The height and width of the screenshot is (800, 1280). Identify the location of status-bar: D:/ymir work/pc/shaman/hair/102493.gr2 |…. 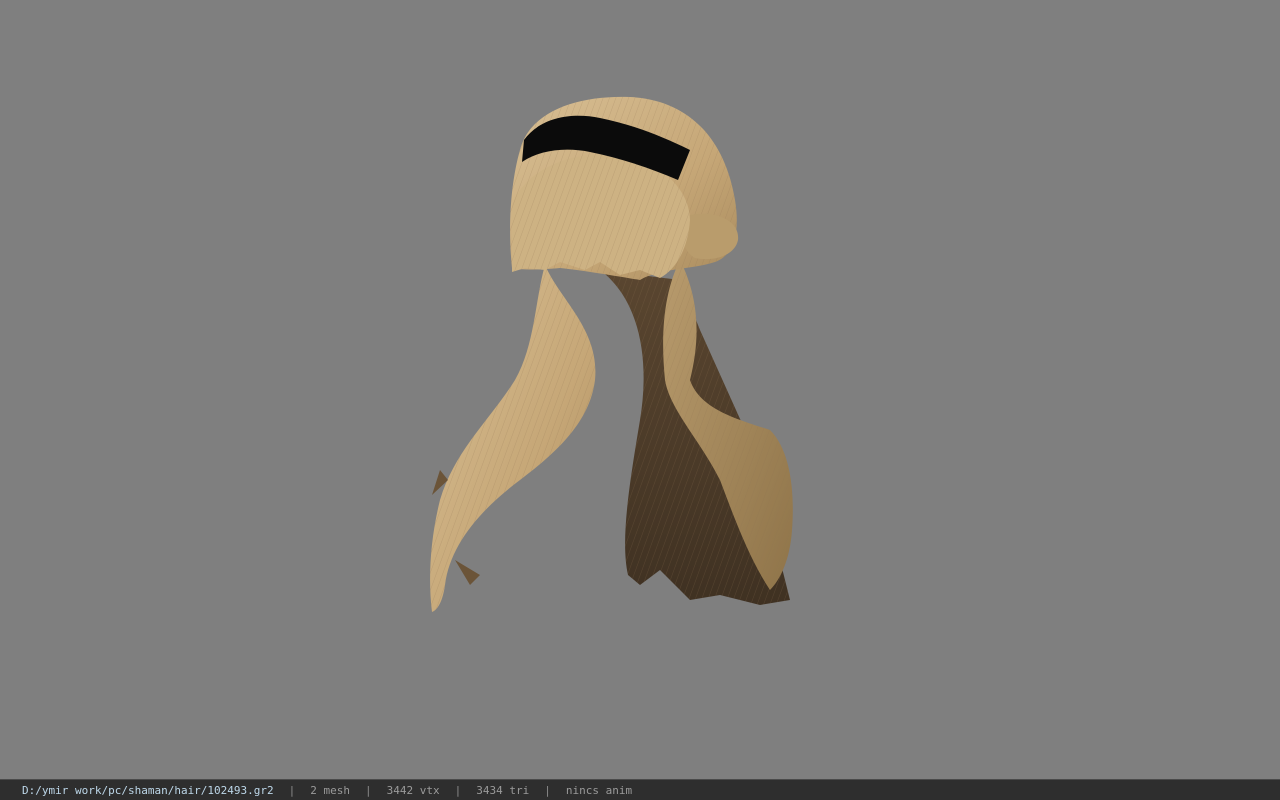
(640, 789).